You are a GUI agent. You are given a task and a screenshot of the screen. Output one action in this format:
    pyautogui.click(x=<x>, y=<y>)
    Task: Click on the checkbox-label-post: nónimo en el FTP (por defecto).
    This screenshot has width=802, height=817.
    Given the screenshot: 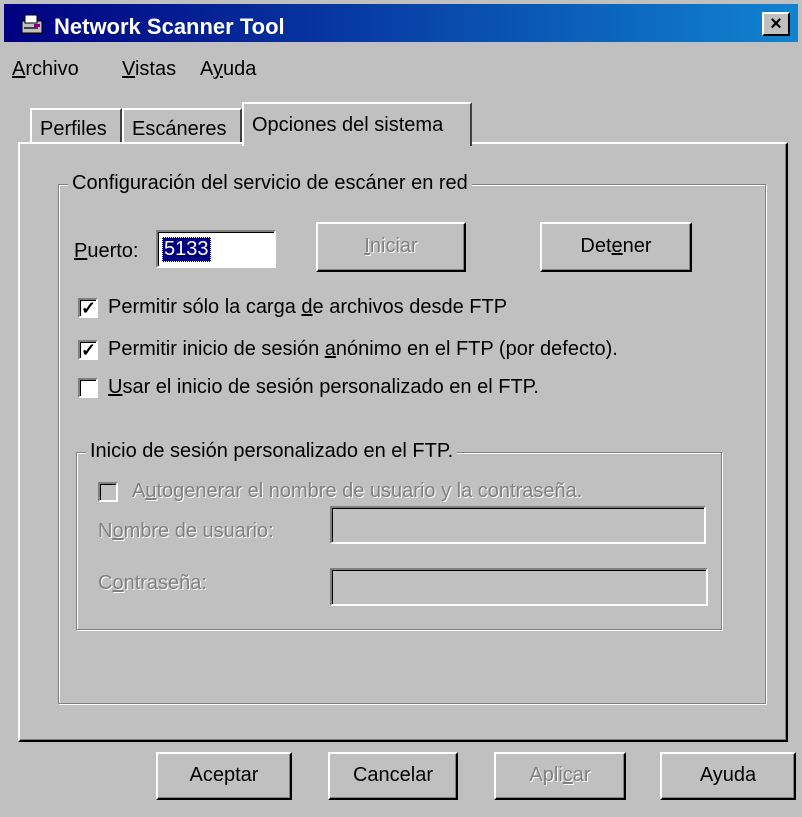 What is the action you would take?
    pyautogui.click(x=476, y=349)
    